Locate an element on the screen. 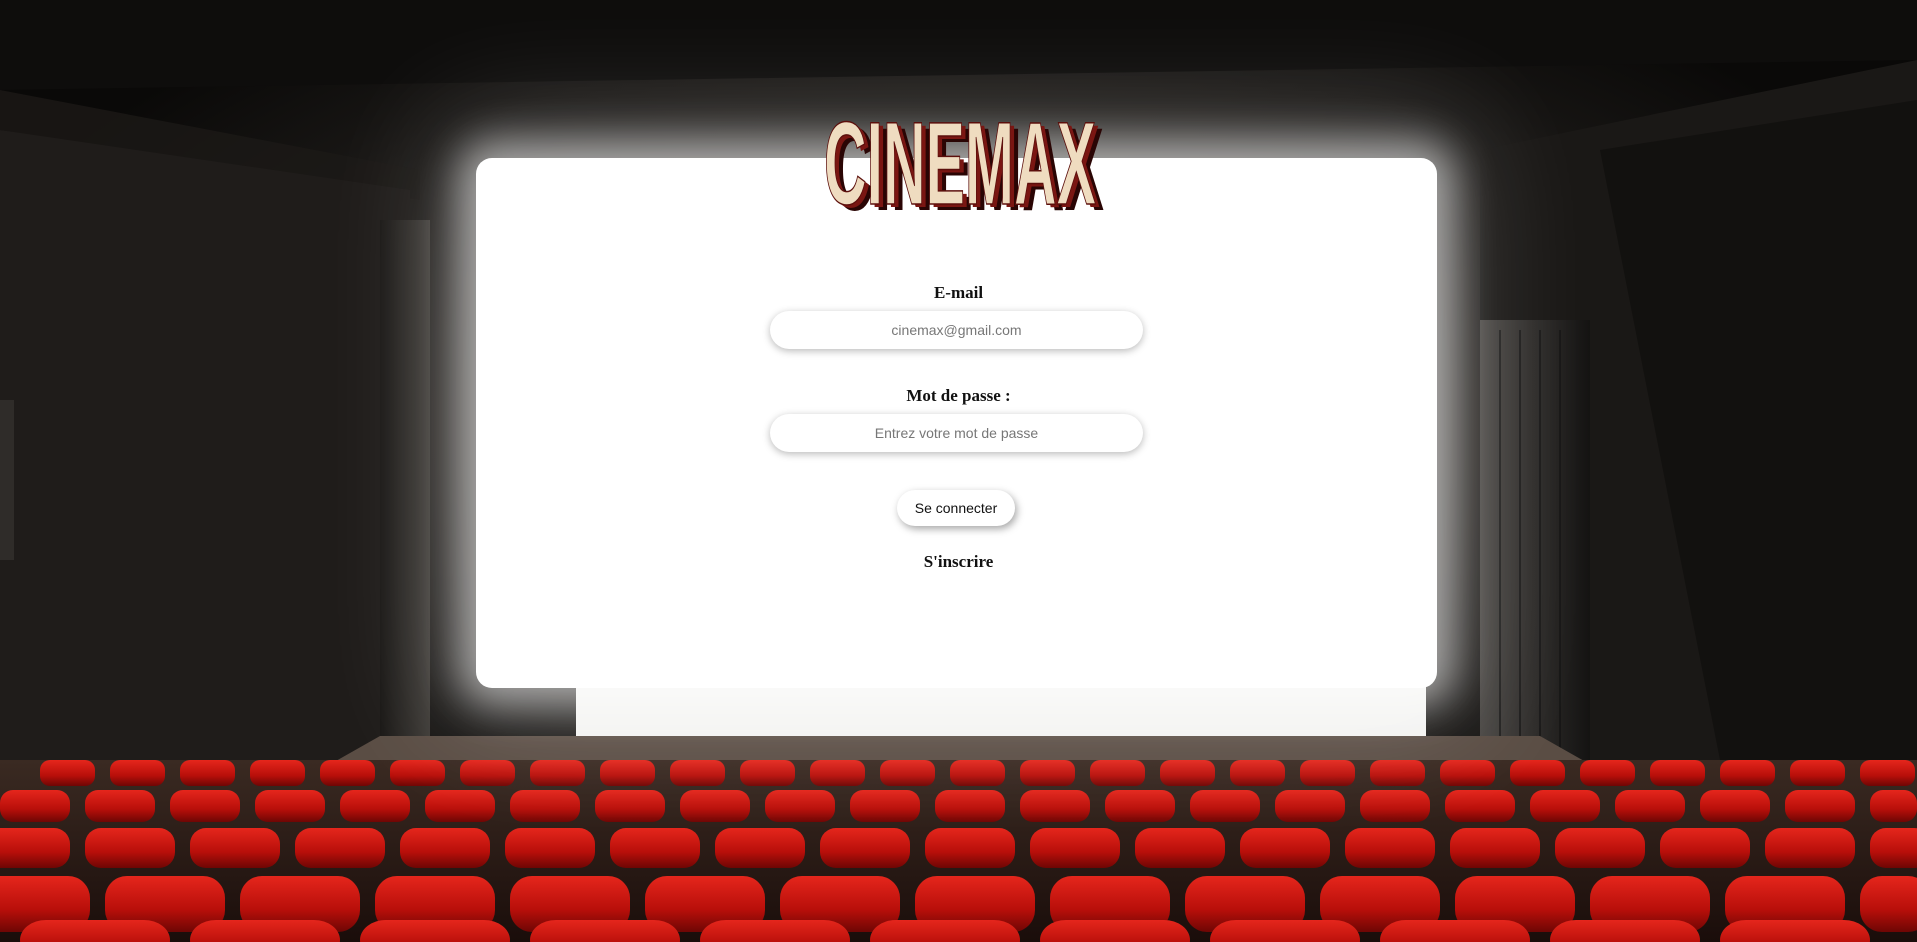 The height and width of the screenshot is (942, 1917). password-input is located at coordinates (956, 433).